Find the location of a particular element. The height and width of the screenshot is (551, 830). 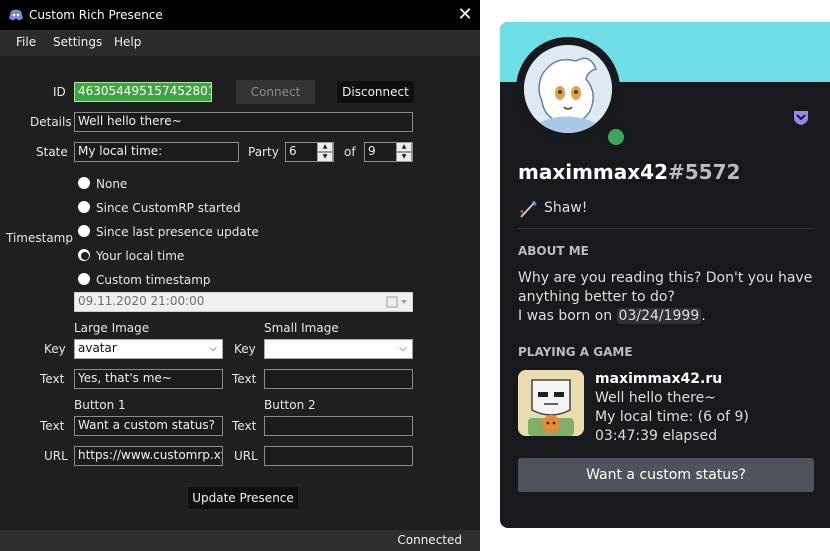

menu-file: File is located at coordinates (26, 42).